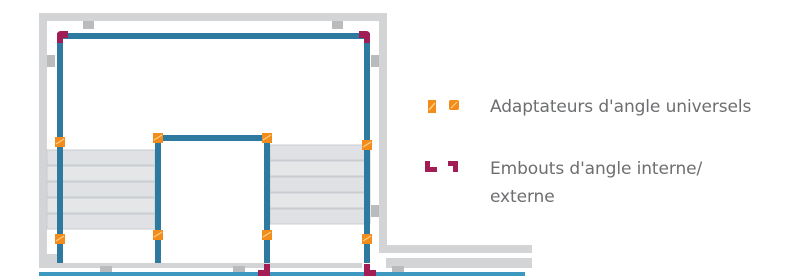 The image size is (792, 279). I want to click on left-profile, so click(60, 148).